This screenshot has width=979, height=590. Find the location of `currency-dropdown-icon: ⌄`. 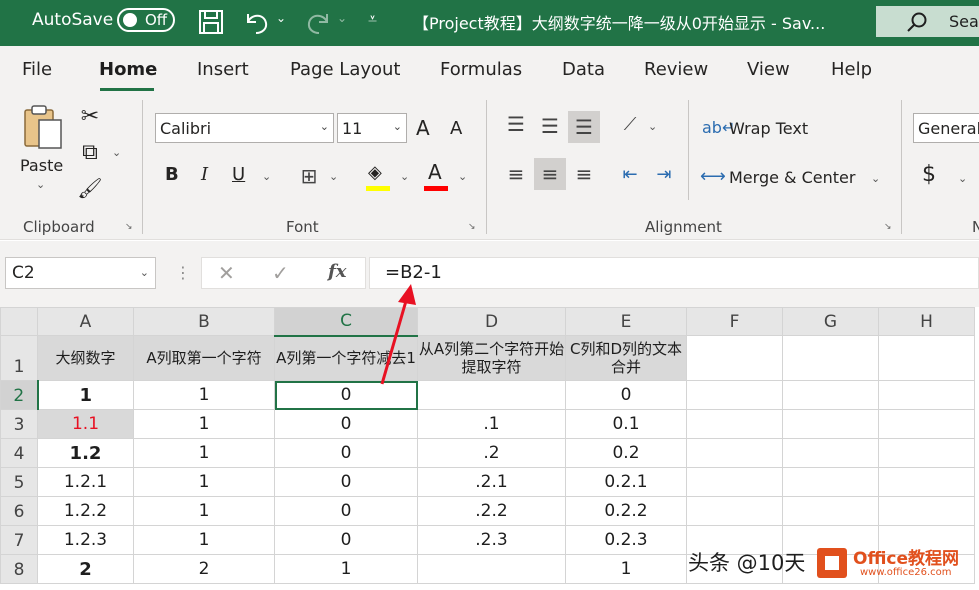

currency-dropdown-icon: ⌄ is located at coordinates (962, 178).